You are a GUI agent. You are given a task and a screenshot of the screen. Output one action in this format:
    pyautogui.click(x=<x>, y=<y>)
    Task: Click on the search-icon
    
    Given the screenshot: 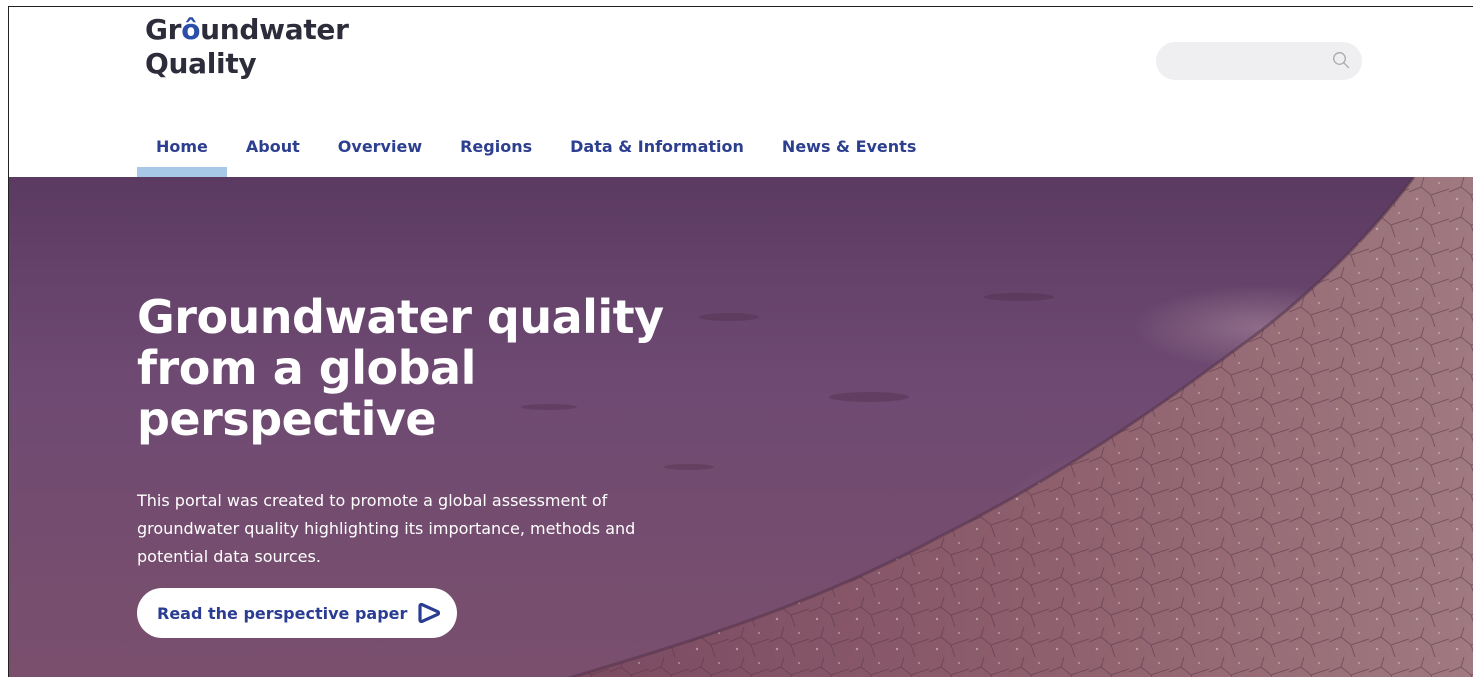 What is the action you would take?
    pyautogui.click(x=1341, y=60)
    